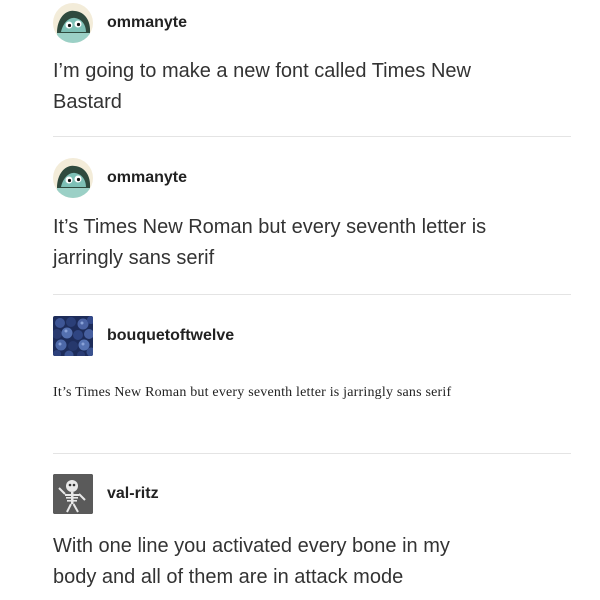  Describe the element at coordinates (228, 577) in the screenshot. I see `post-text-line: body and all of them are in attack mode` at that location.